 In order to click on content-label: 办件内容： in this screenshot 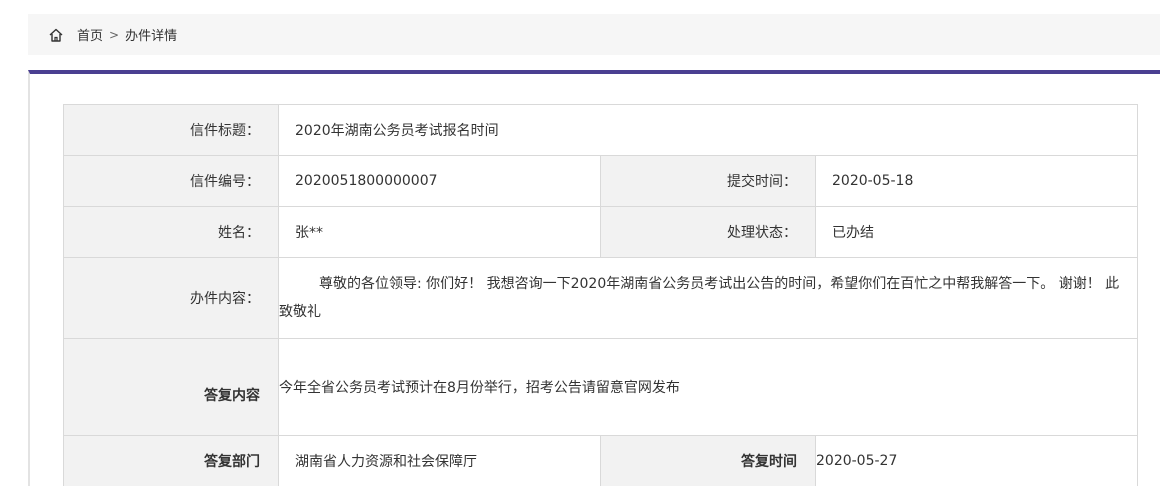, I will do `click(171, 298)`.